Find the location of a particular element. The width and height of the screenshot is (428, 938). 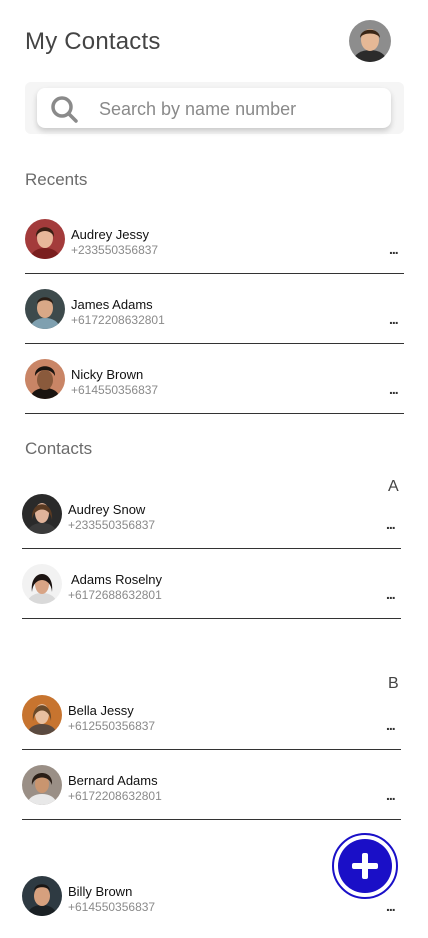

search-icon is located at coordinates (64, 109).